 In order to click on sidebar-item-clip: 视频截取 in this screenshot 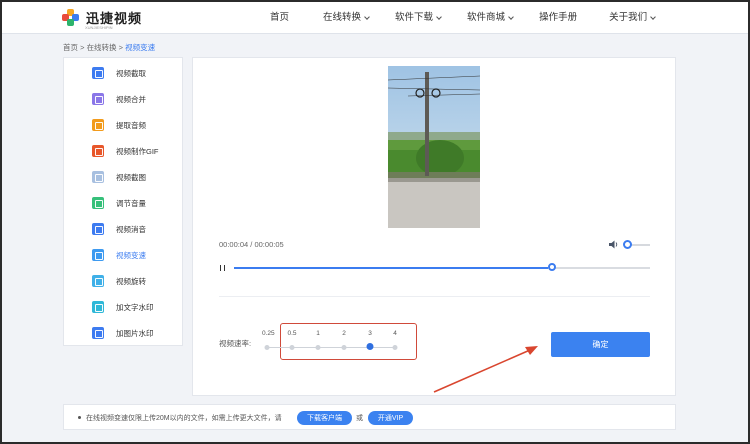, I will do `click(123, 73)`.